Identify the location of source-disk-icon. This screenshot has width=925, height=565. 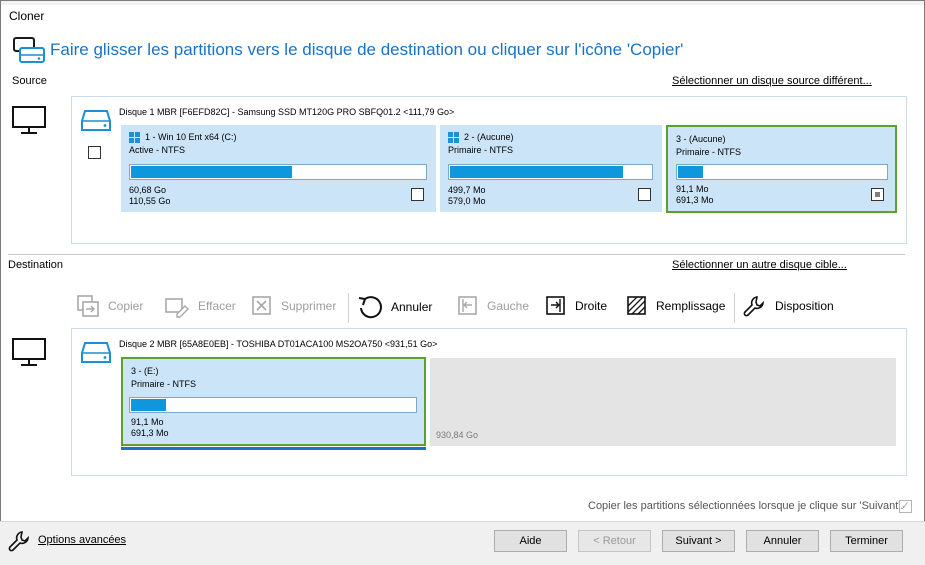
(96, 120).